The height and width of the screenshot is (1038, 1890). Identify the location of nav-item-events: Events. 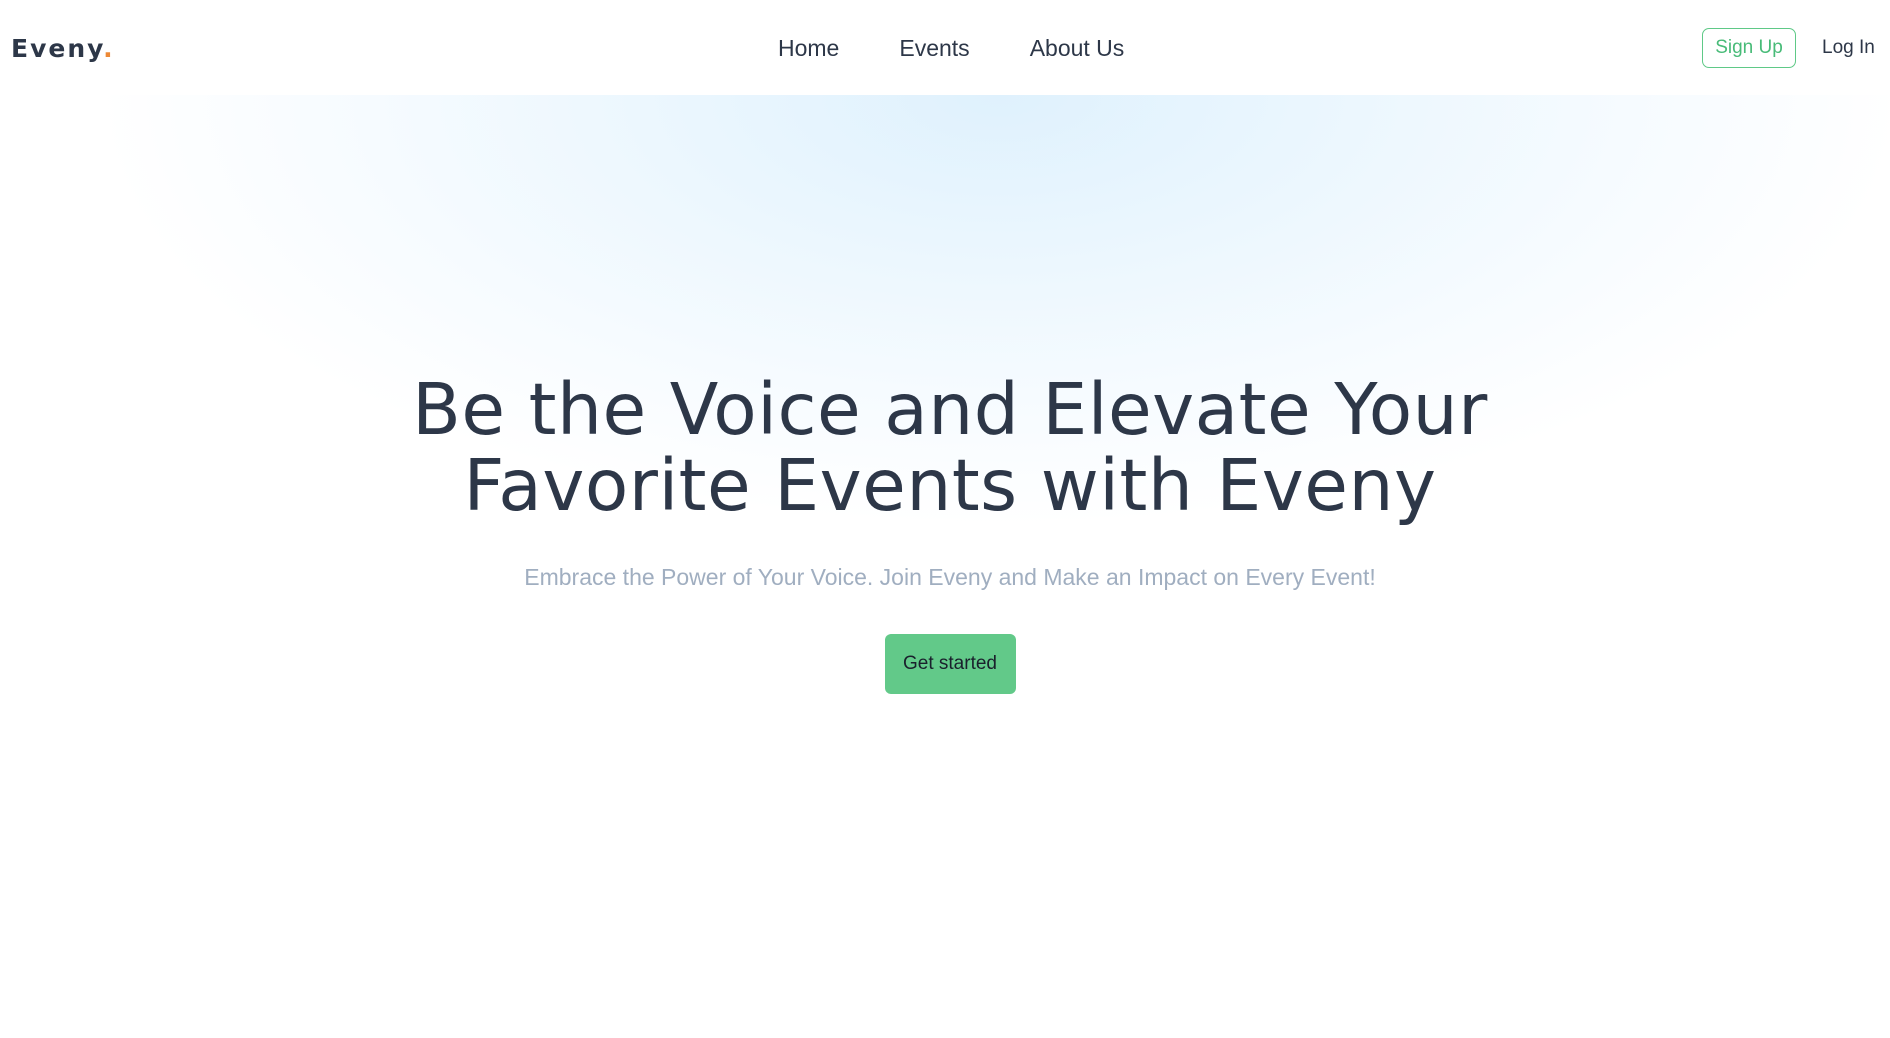
(934, 48).